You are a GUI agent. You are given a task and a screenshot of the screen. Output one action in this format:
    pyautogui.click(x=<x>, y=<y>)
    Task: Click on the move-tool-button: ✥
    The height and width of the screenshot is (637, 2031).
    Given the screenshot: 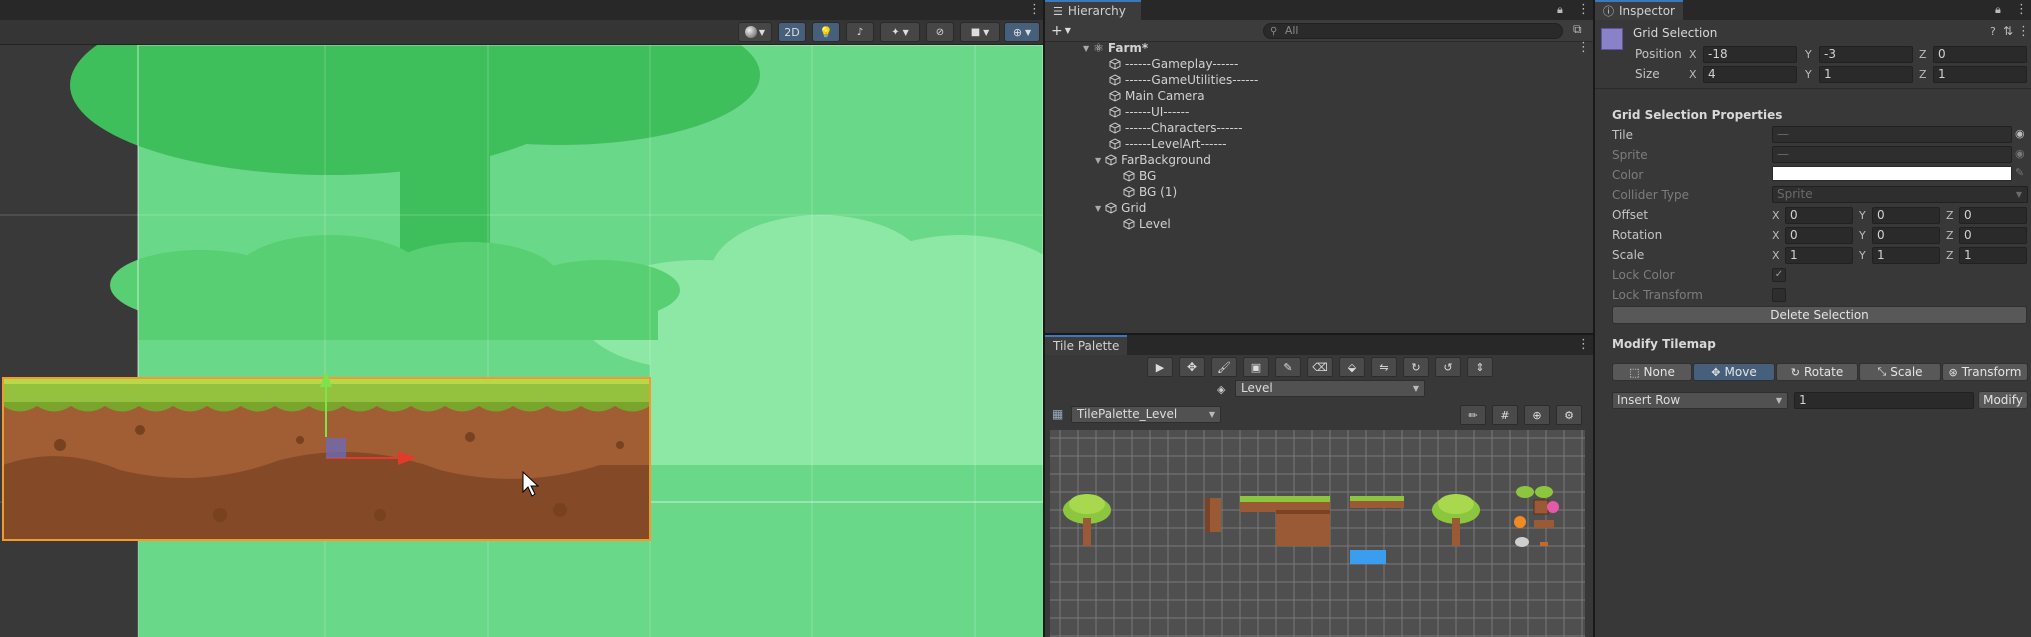 What is the action you would take?
    pyautogui.click(x=1192, y=367)
    